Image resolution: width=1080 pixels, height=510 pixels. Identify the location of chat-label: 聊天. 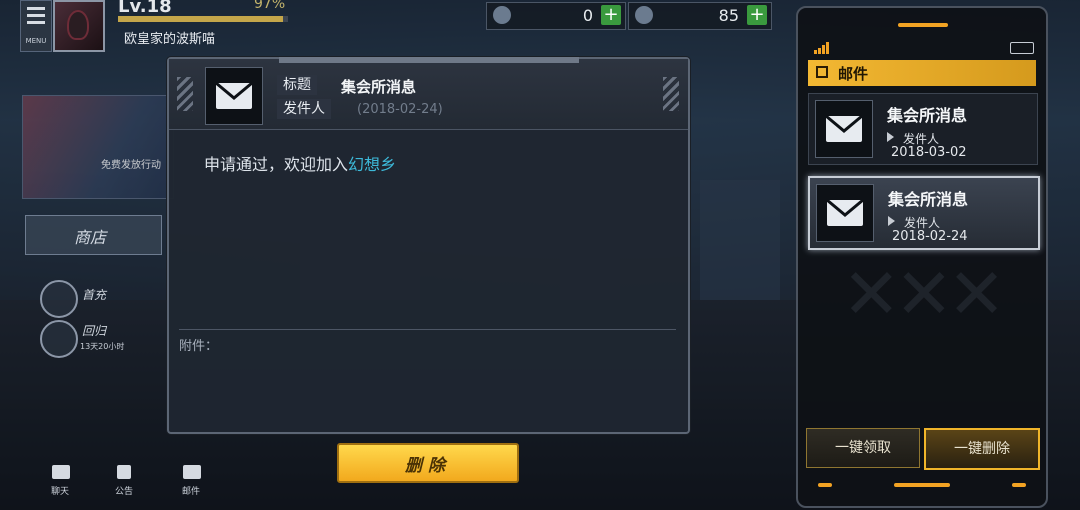
(60, 492).